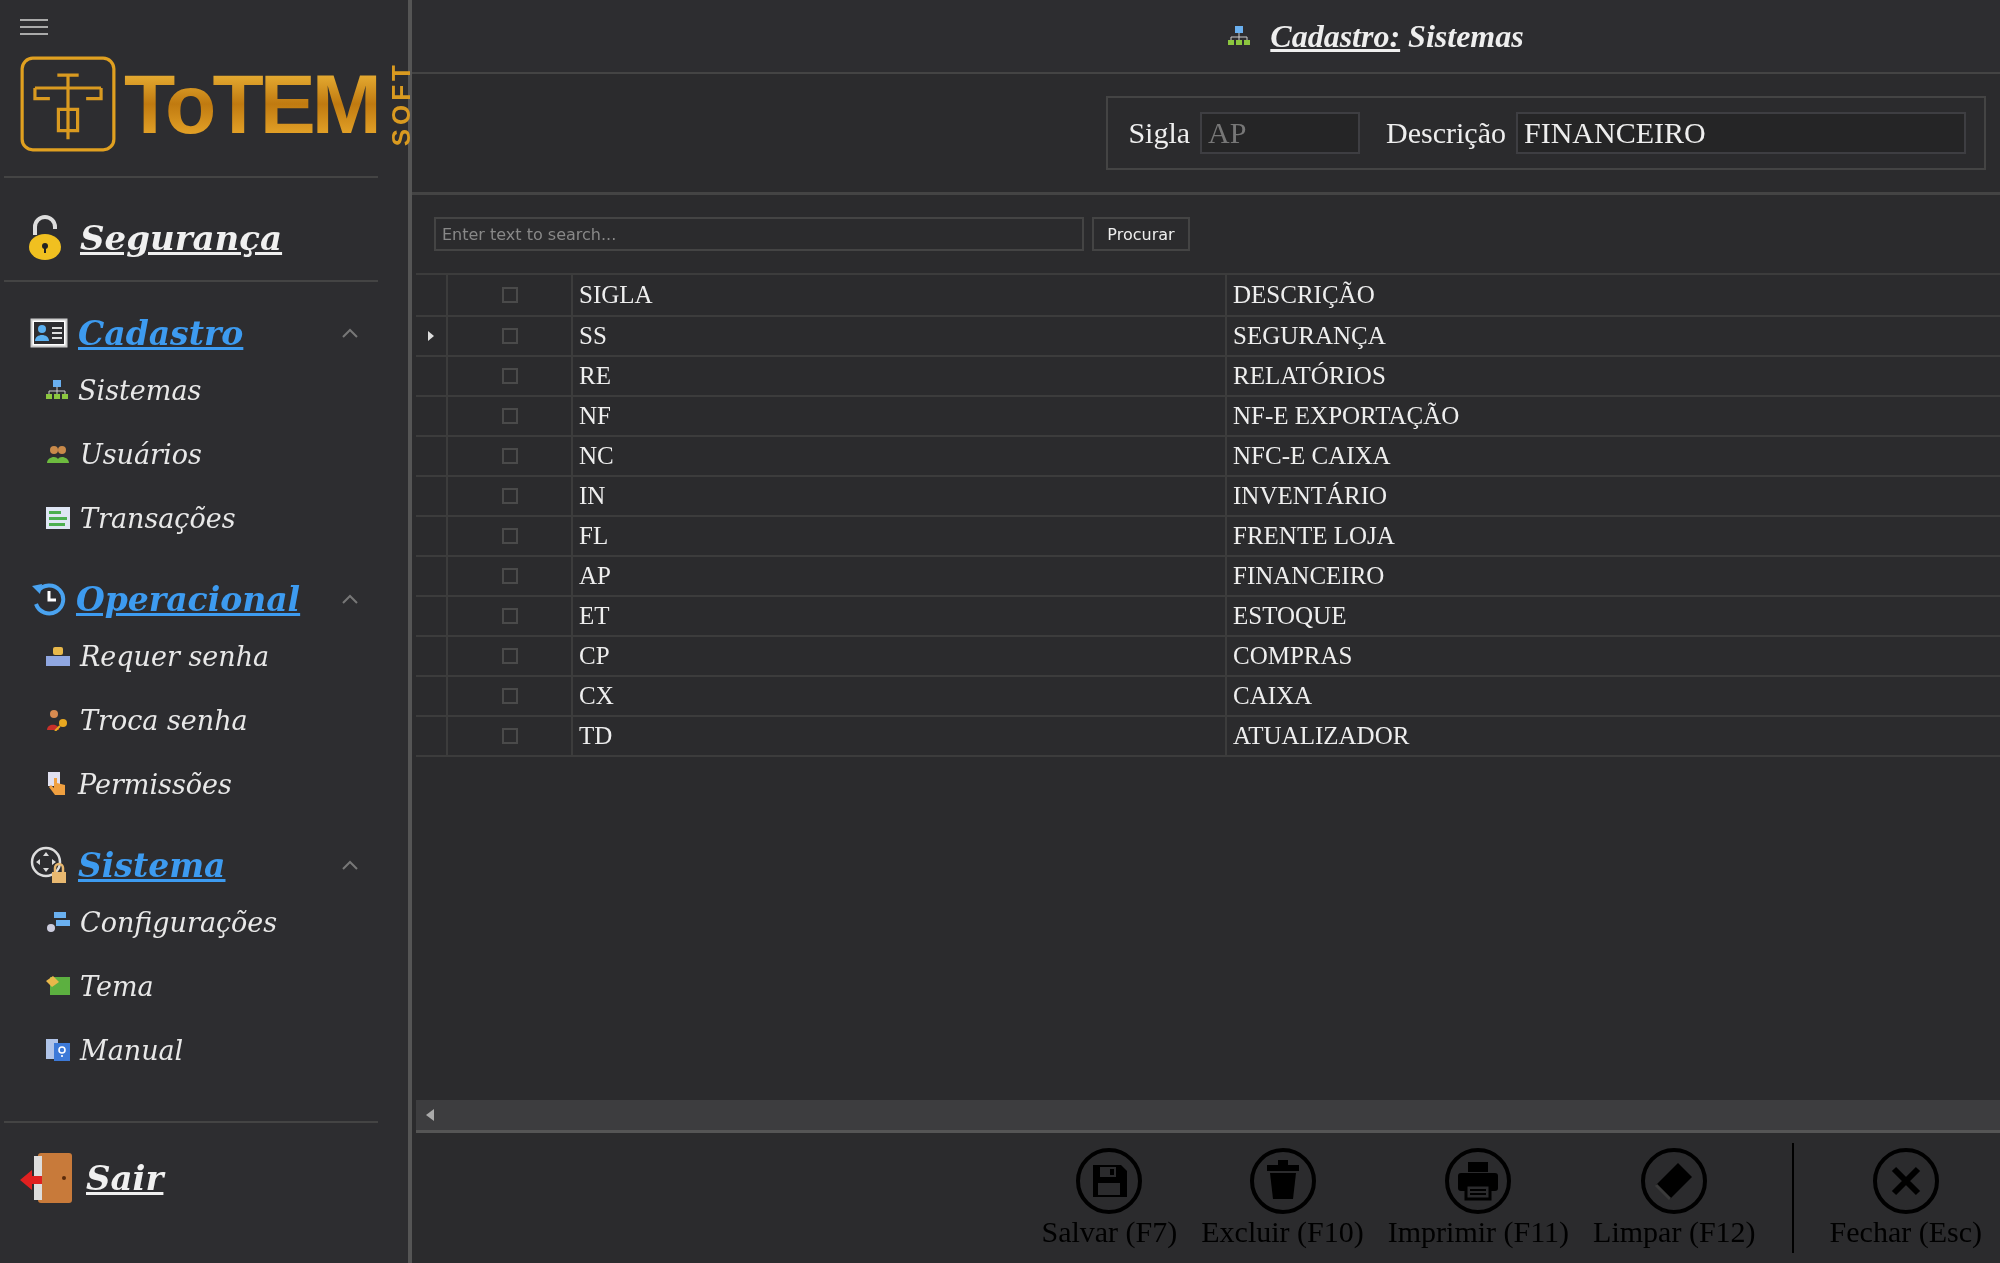 This screenshot has width=2000, height=1263. What do you see at coordinates (1612, 295) in the screenshot?
I see `column-header: DESCRIÇÃO` at bounding box center [1612, 295].